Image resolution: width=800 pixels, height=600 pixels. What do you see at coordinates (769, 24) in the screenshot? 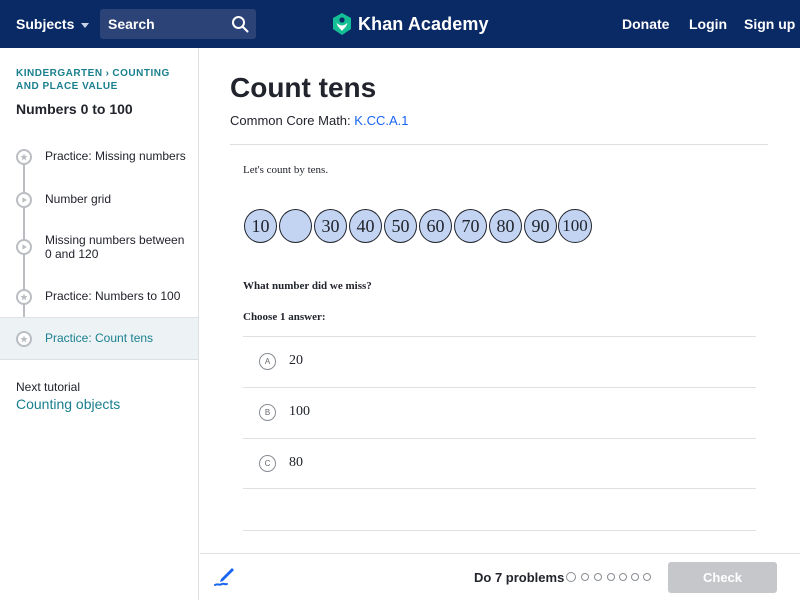
I see `signup-link: Sign up` at bounding box center [769, 24].